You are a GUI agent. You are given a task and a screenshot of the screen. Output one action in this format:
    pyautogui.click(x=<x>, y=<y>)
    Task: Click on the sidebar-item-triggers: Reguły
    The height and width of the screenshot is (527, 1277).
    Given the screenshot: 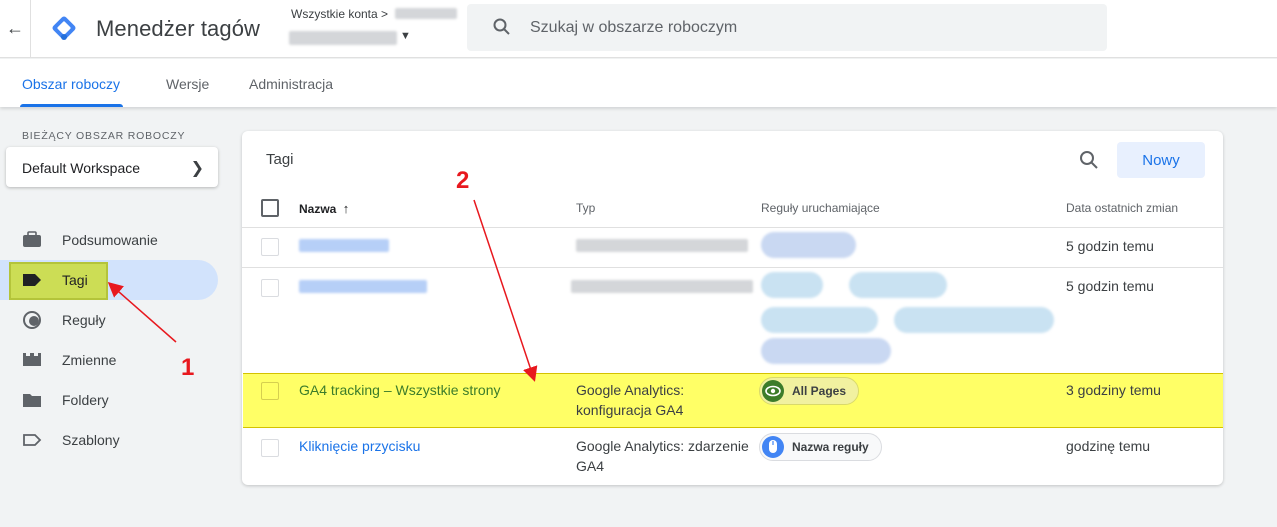 What is the action you would take?
    pyautogui.click(x=109, y=320)
    